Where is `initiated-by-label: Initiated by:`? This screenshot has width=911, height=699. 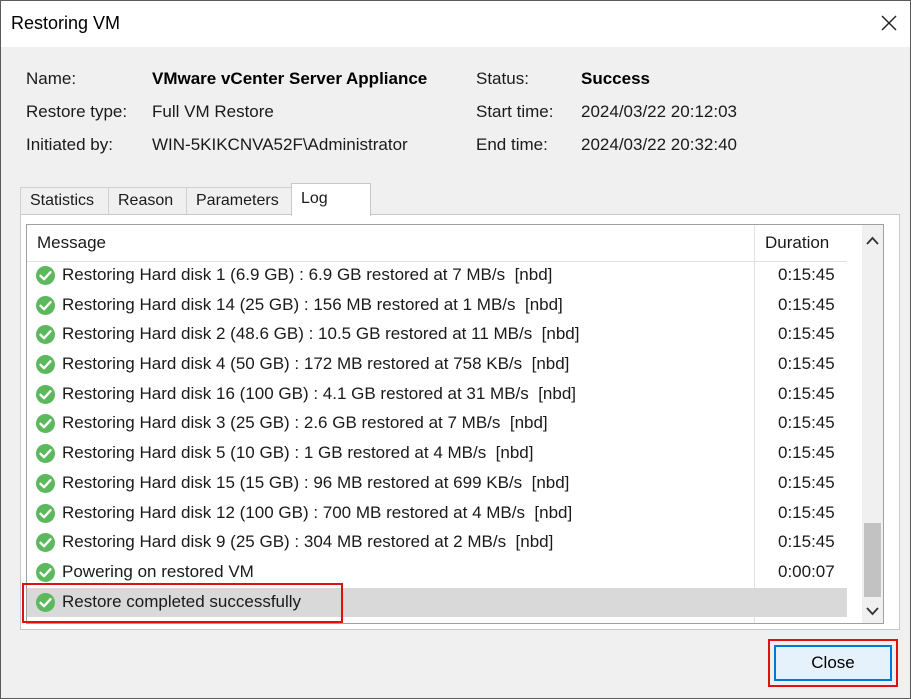
initiated-by-label: Initiated by: is located at coordinates (69, 144).